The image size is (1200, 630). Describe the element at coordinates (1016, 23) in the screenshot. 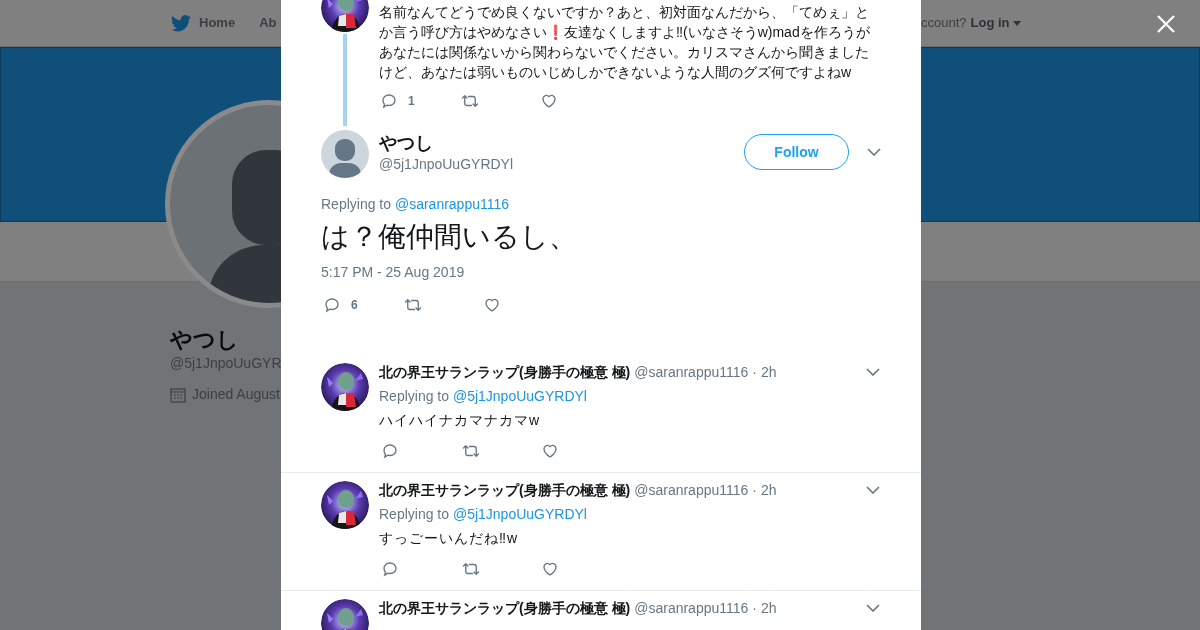

I see `caret-icon` at that location.